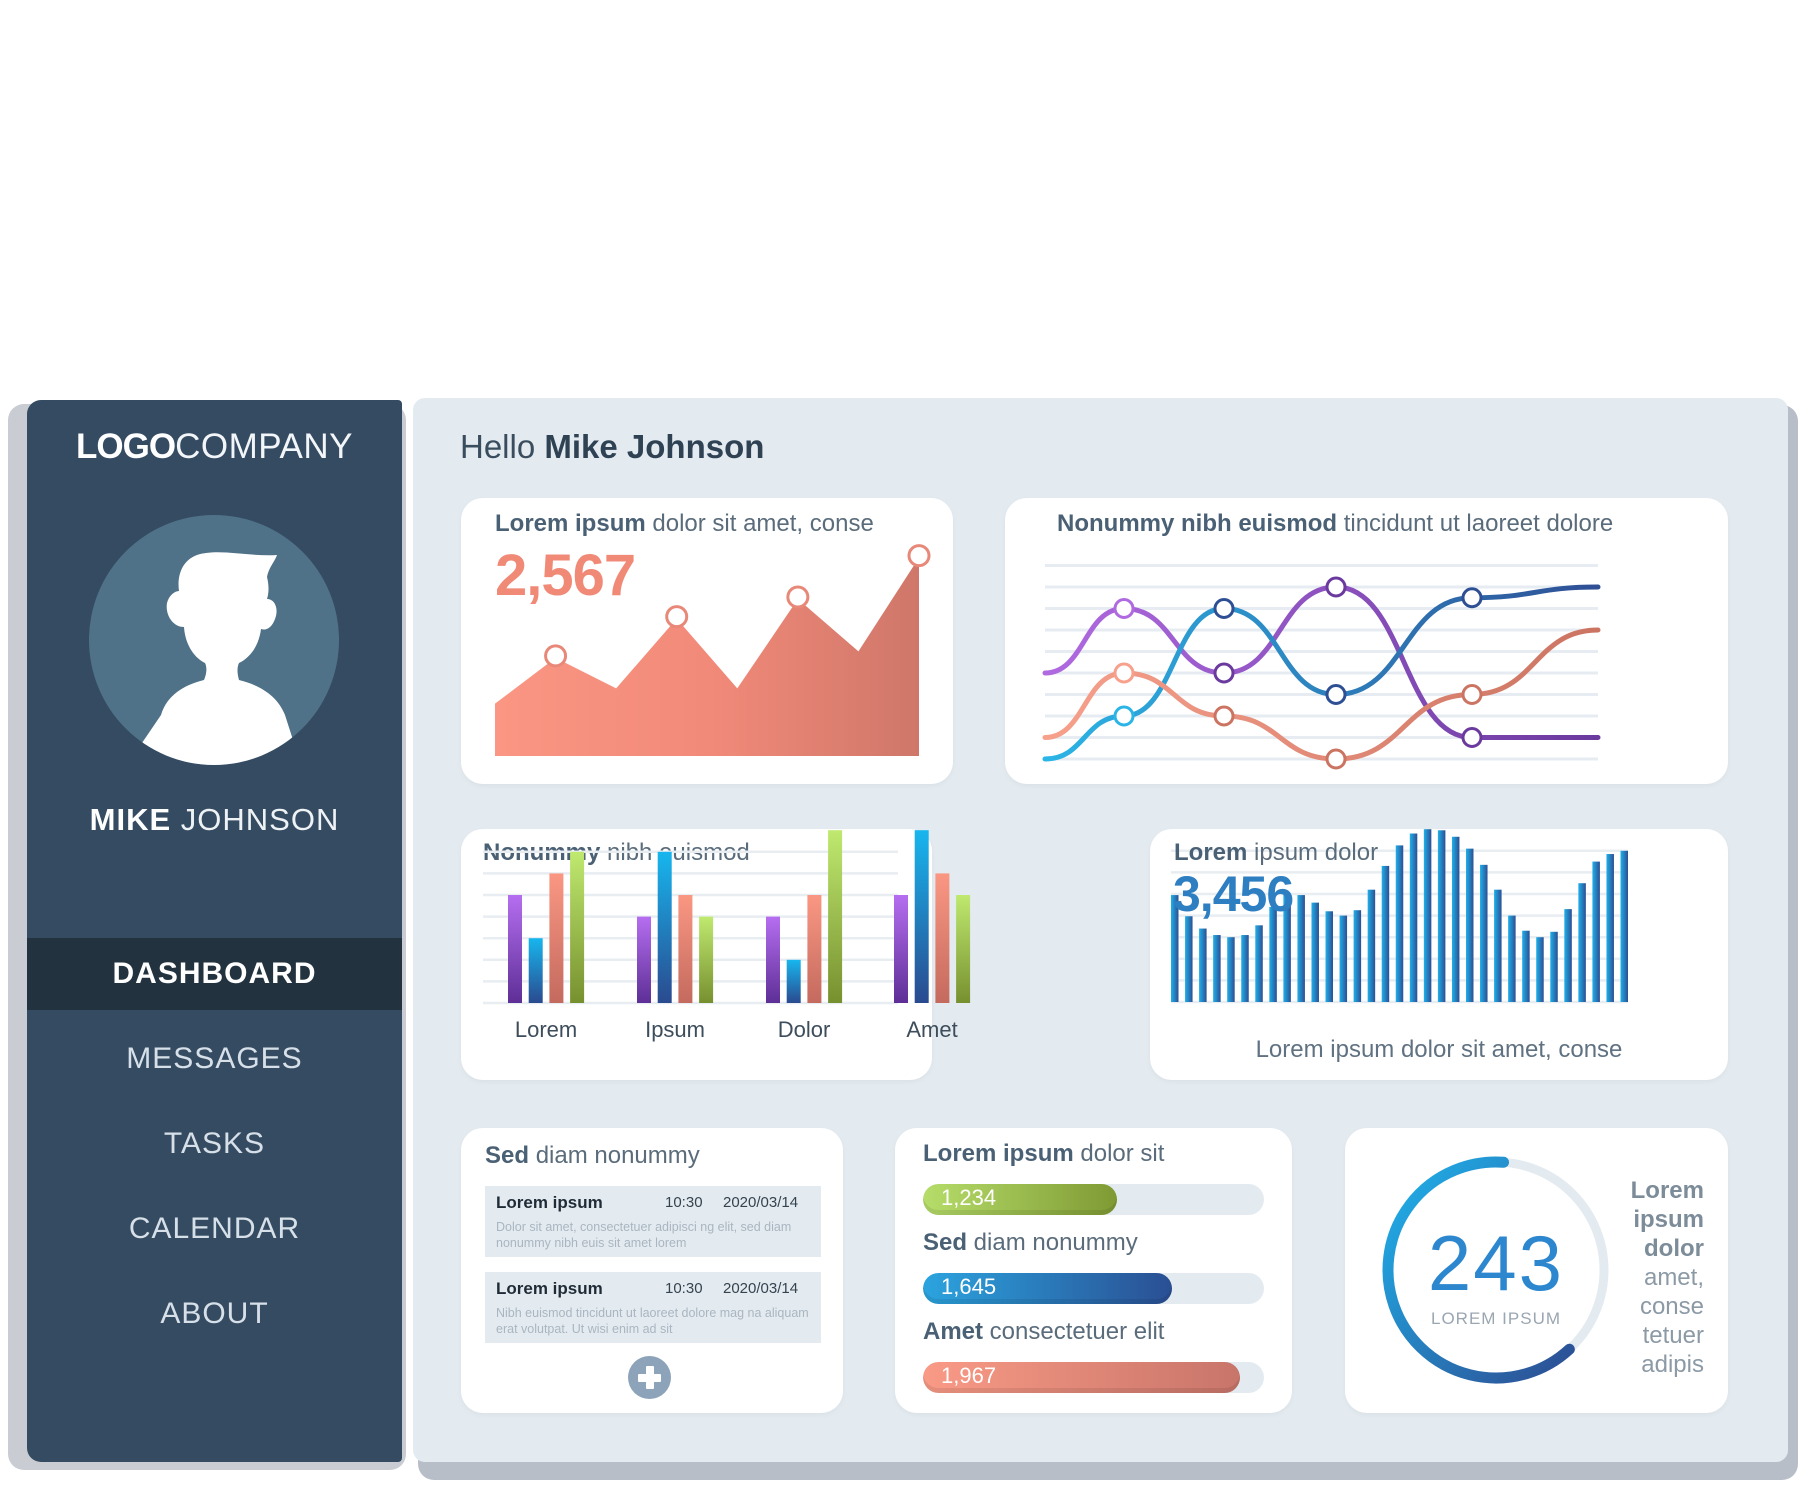  Describe the element at coordinates (1673, 1335) in the screenshot. I see `gauge-text-line: tetuer` at that location.